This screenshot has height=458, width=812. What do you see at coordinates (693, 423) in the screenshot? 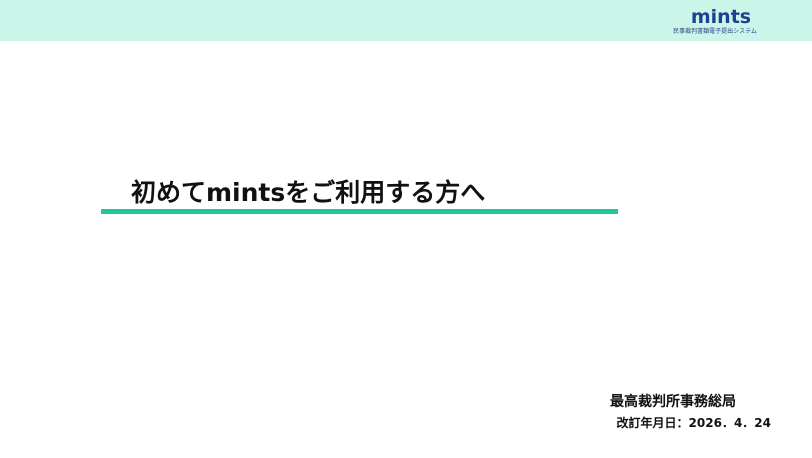
I see `revision-date: 改訂年月日：2026．4．24` at bounding box center [693, 423].